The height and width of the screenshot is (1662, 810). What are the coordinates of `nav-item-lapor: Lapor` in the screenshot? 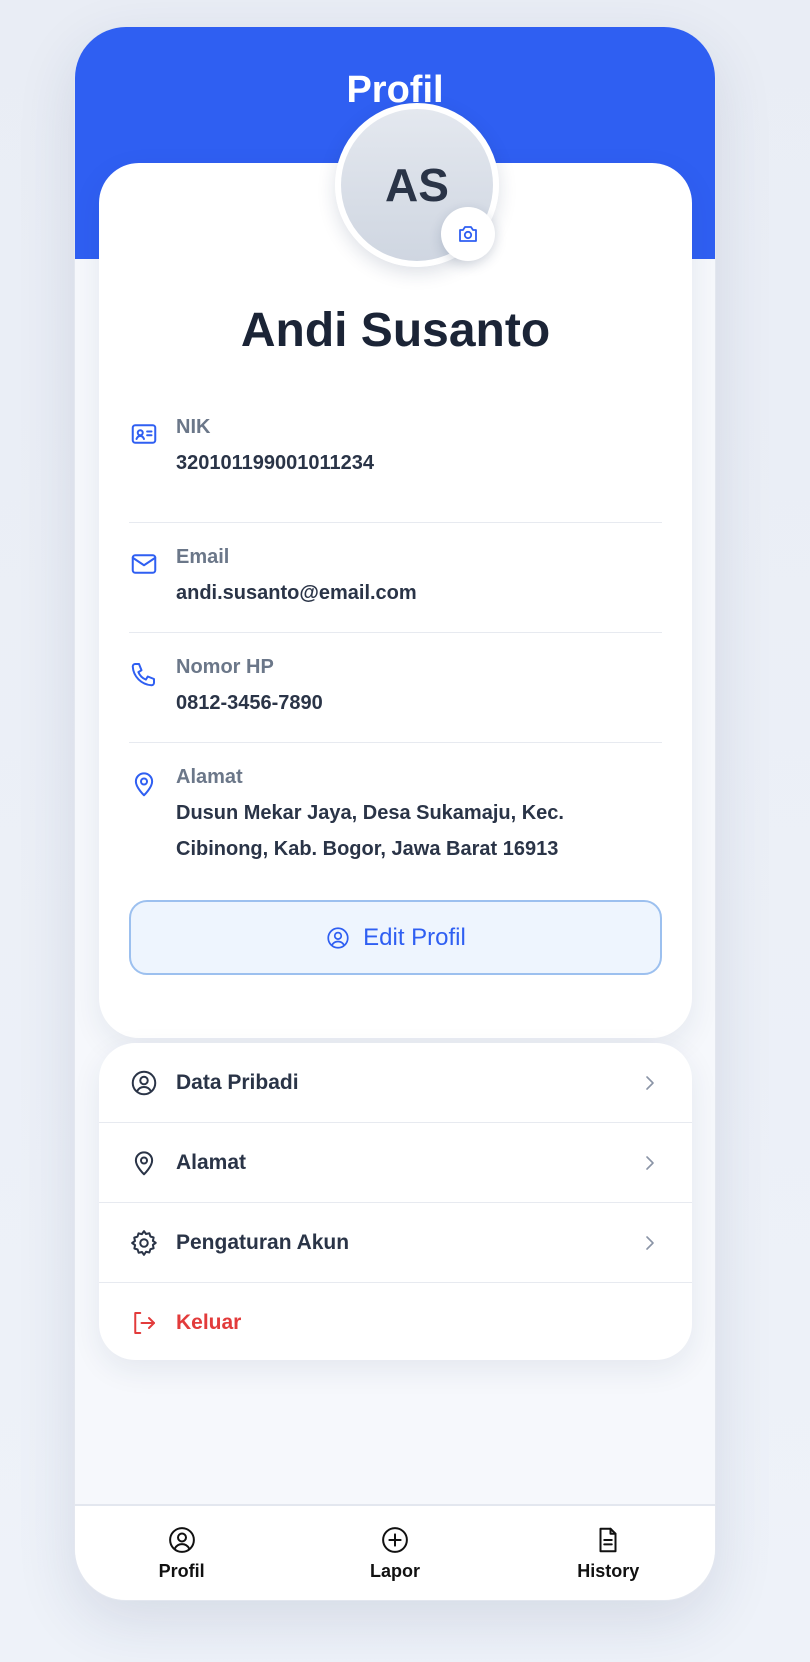 It's located at (395, 1553).